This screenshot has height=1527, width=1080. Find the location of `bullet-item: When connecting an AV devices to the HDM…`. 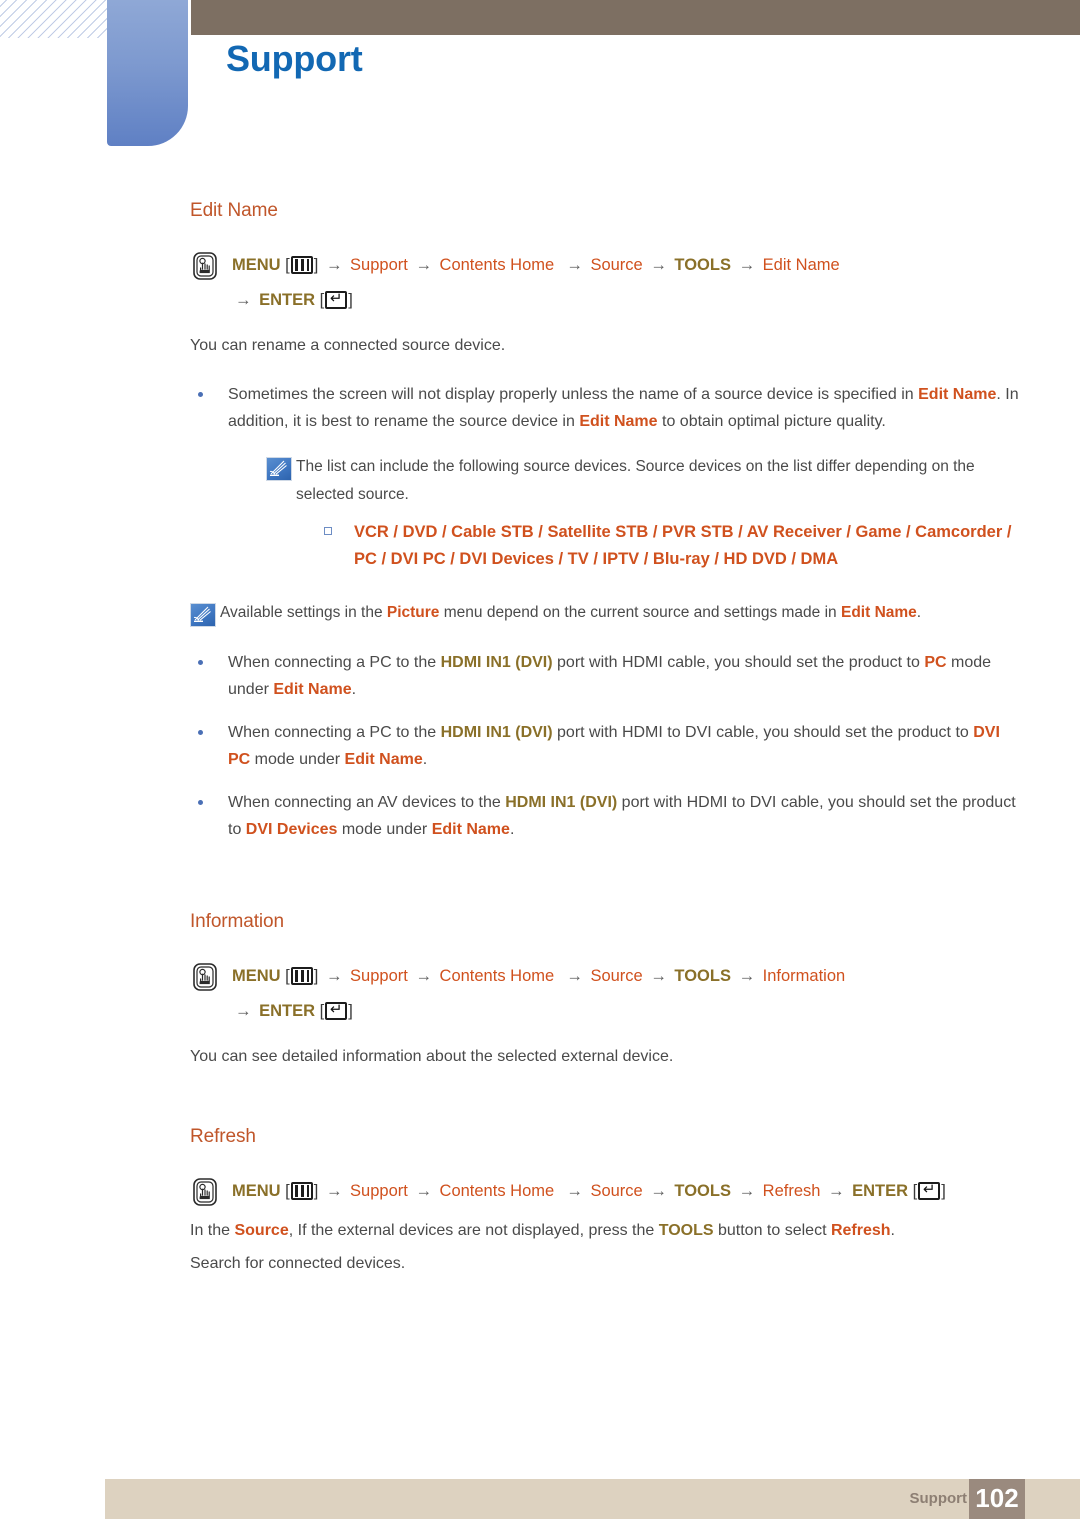

bullet-item: When connecting an AV devices to the HDM… is located at coordinates (605, 816).